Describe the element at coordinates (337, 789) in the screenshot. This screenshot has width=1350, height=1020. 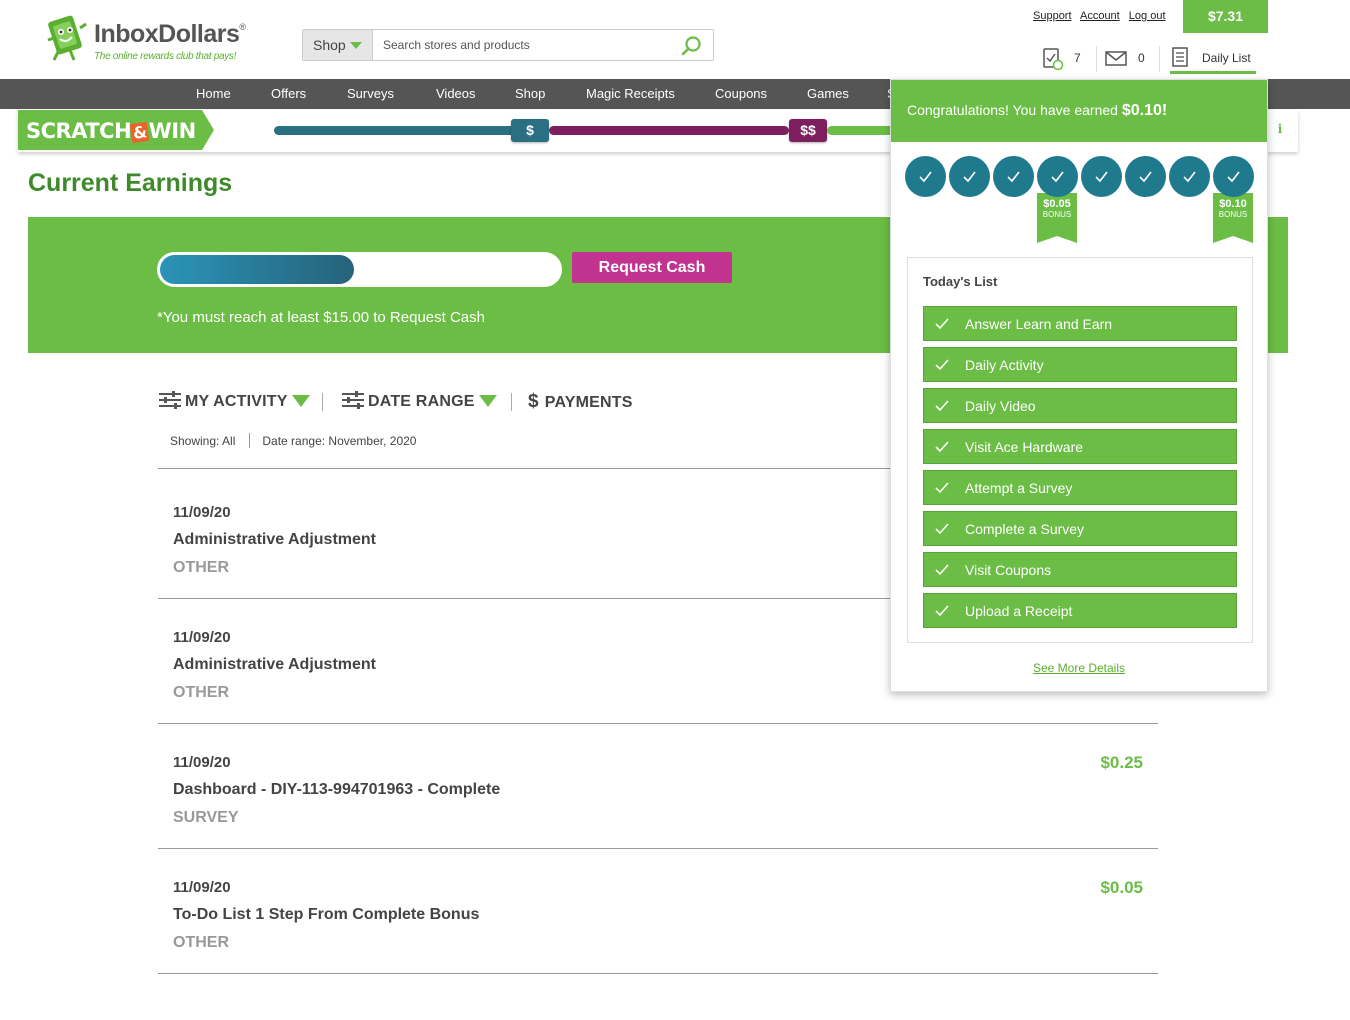
I see `activity-title: Dashboard - DIY-113-994701963 - Complete` at that location.